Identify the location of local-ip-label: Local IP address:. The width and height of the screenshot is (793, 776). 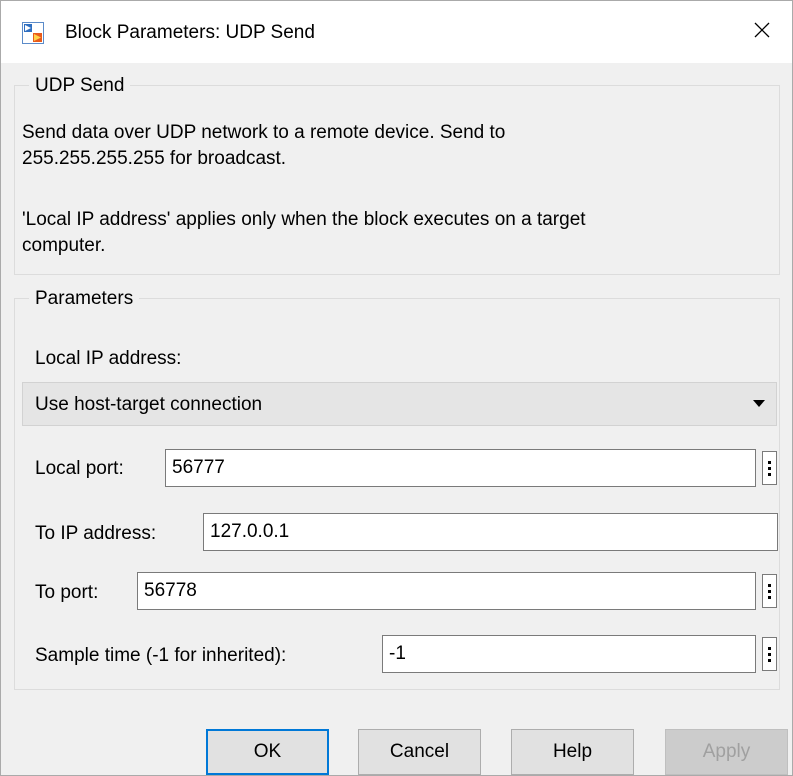
(108, 358).